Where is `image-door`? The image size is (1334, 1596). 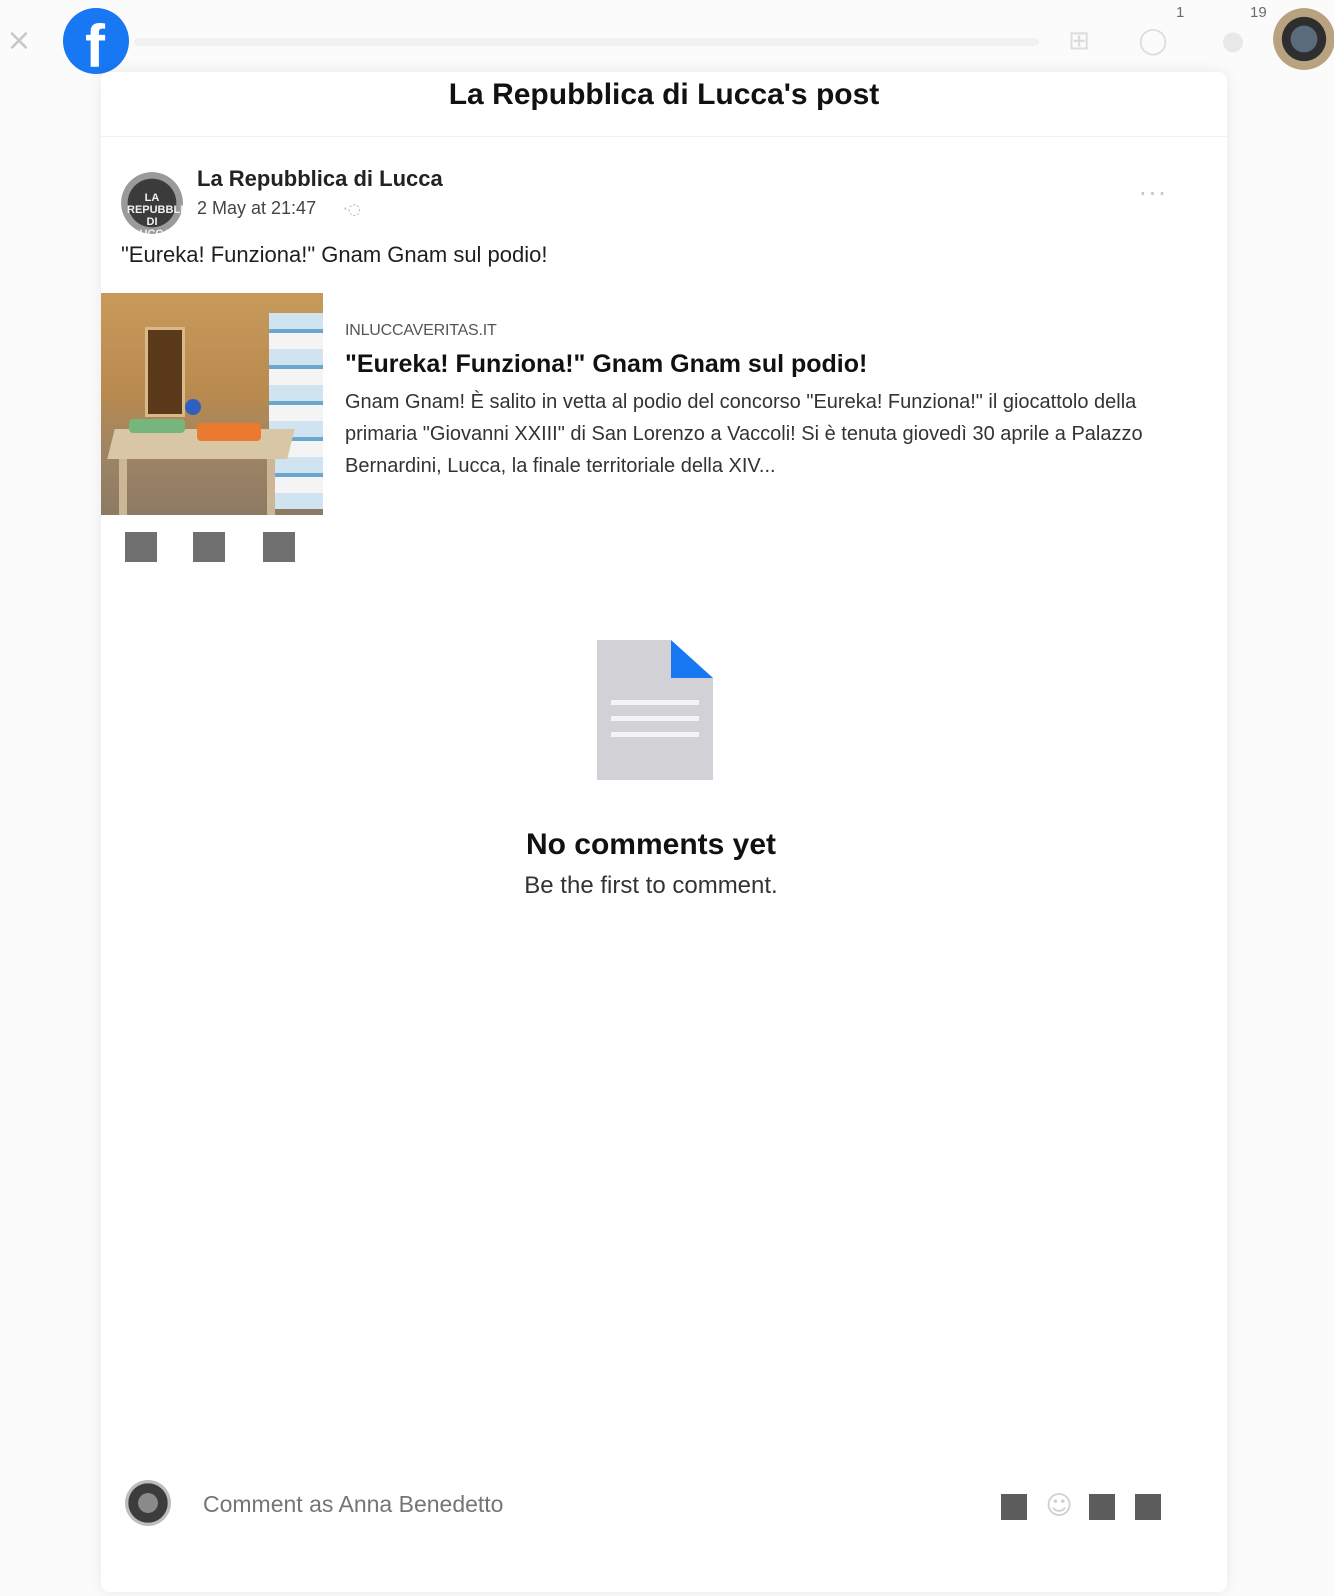
image-door is located at coordinates (165, 372).